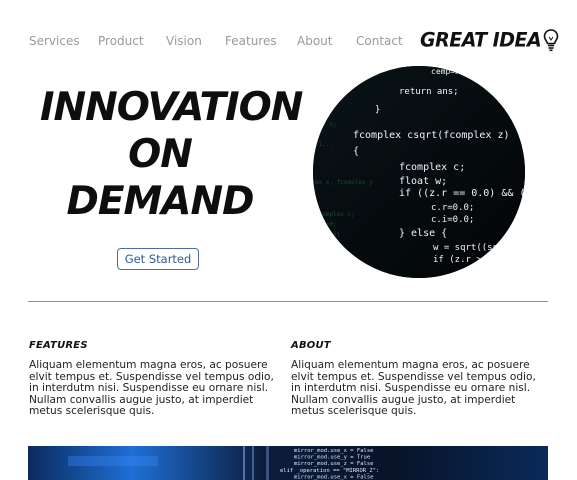 The height and width of the screenshot is (480, 577). What do you see at coordinates (288, 301) in the screenshot?
I see `section-divider` at bounding box center [288, 301].